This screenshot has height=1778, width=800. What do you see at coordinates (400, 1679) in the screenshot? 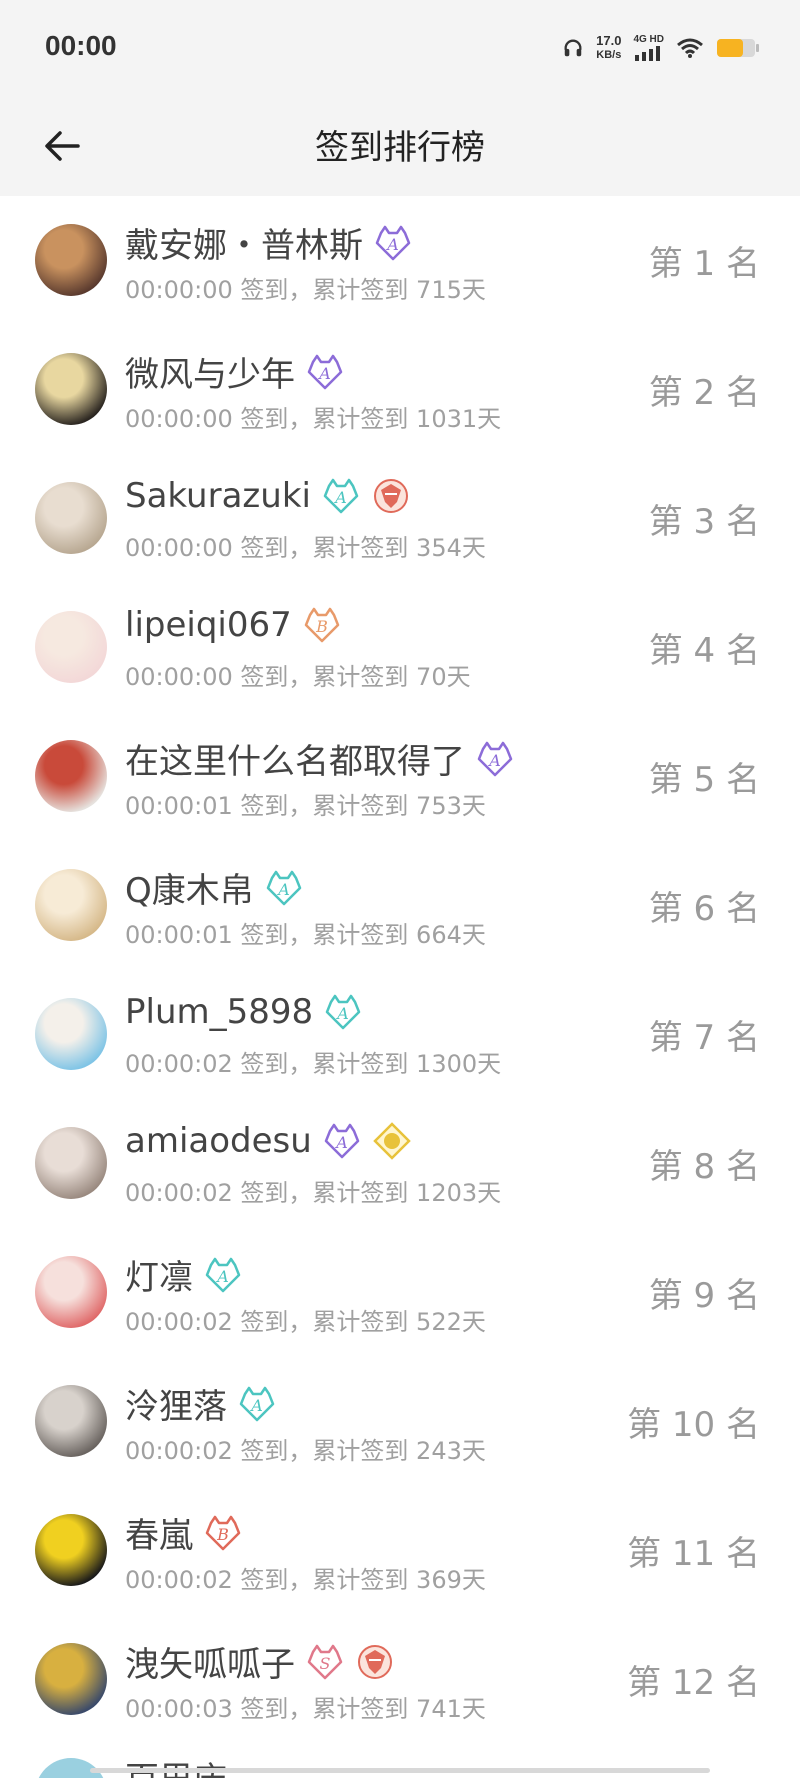
I see `list-item: 洩矢呱呱子 S 00:00:03 签到，累计签到 741天 第 12 名` at bounding box center [400, 1679].